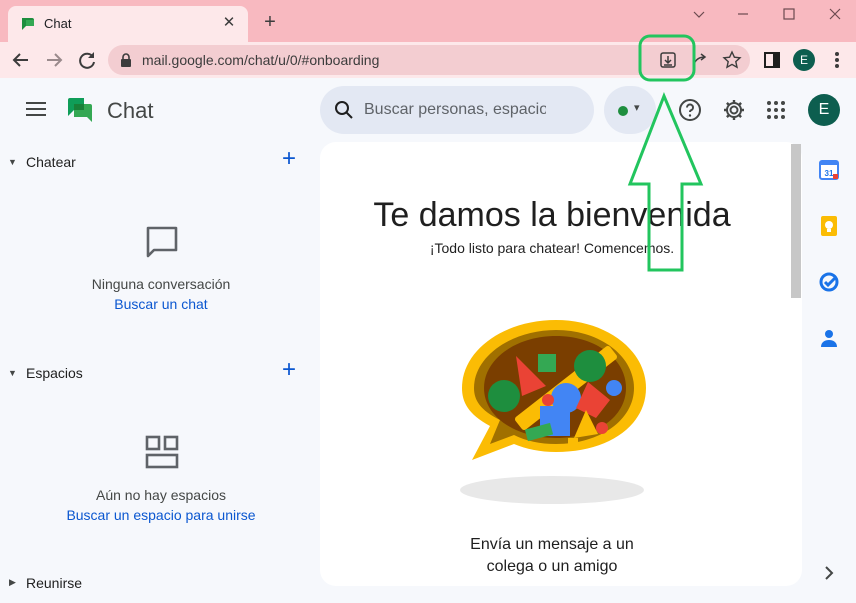  Describe the element at coordinates (289, 159) in the screenshot. I see `add-chat-button: +` at that location.